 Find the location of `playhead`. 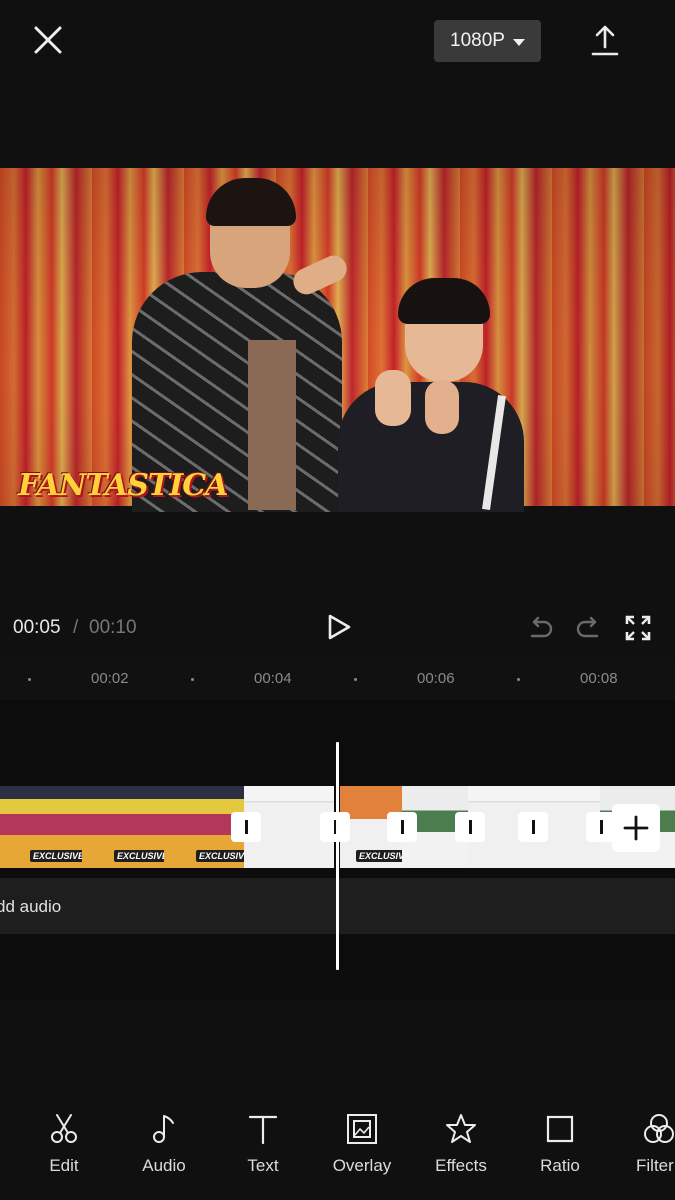

playhead is located at coordinates (337, 856).